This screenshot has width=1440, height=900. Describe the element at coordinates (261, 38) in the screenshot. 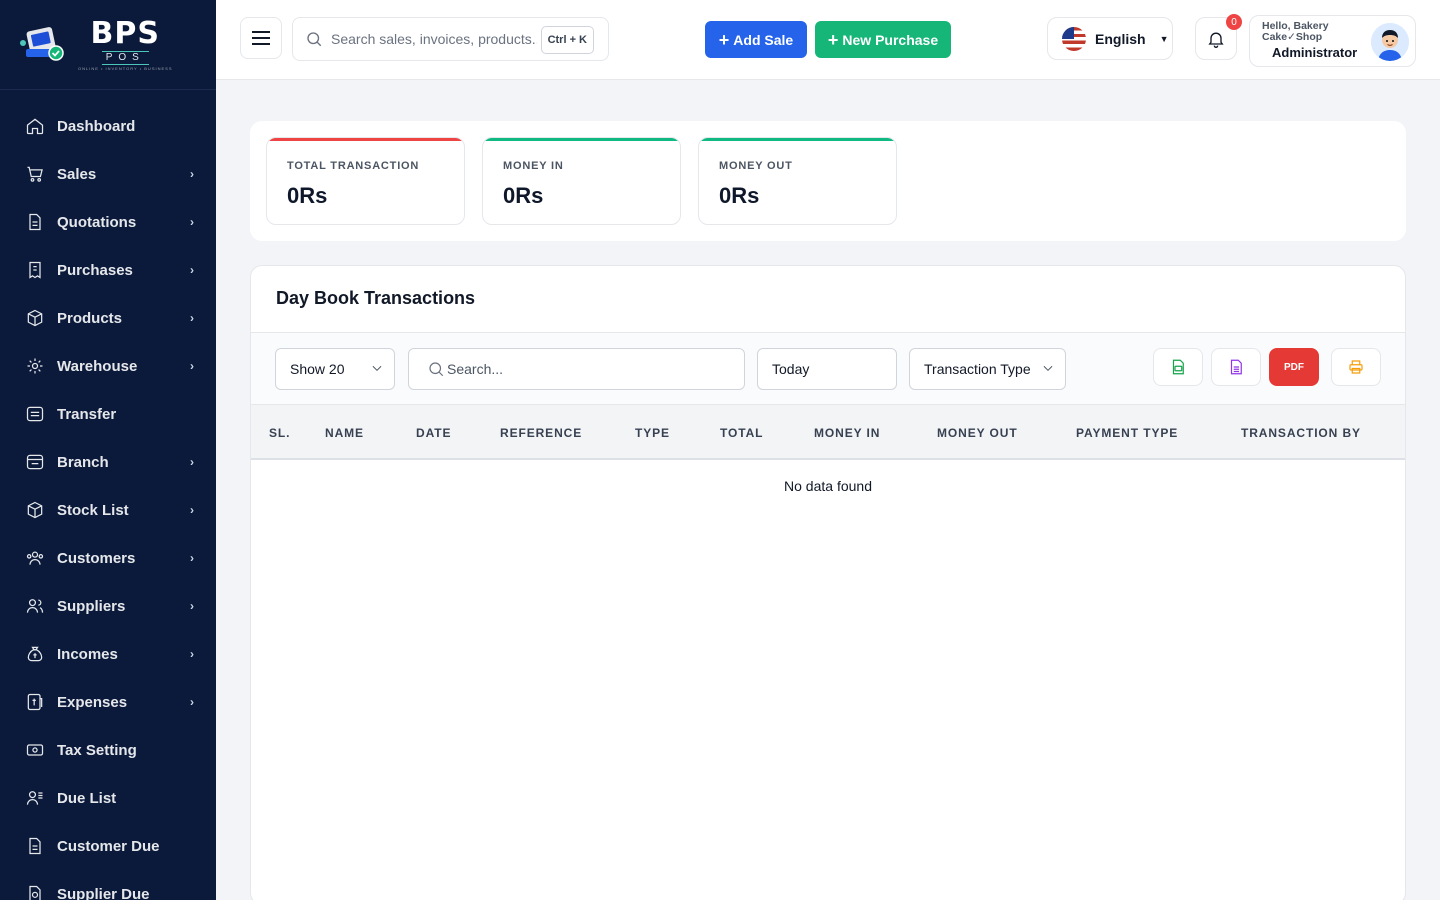

I see `menu-toggle-button` at that location.